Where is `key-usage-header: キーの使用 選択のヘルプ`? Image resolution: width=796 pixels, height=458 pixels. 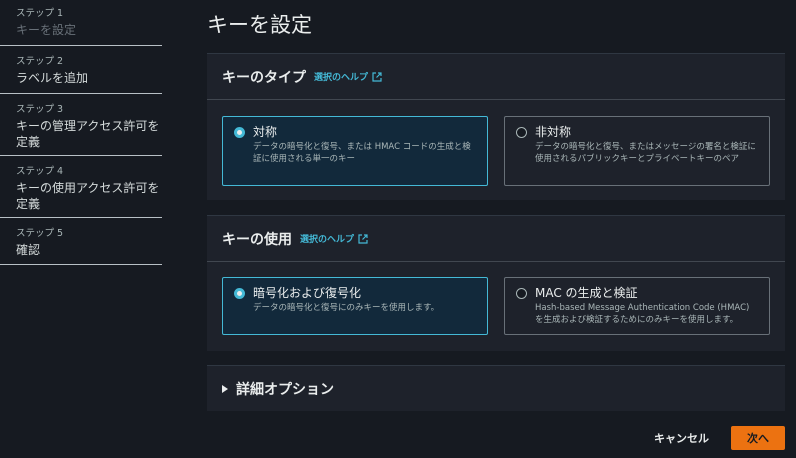 key-usage-header: キーの使用 選択のヘルプ is located at coordinates (496, 239).